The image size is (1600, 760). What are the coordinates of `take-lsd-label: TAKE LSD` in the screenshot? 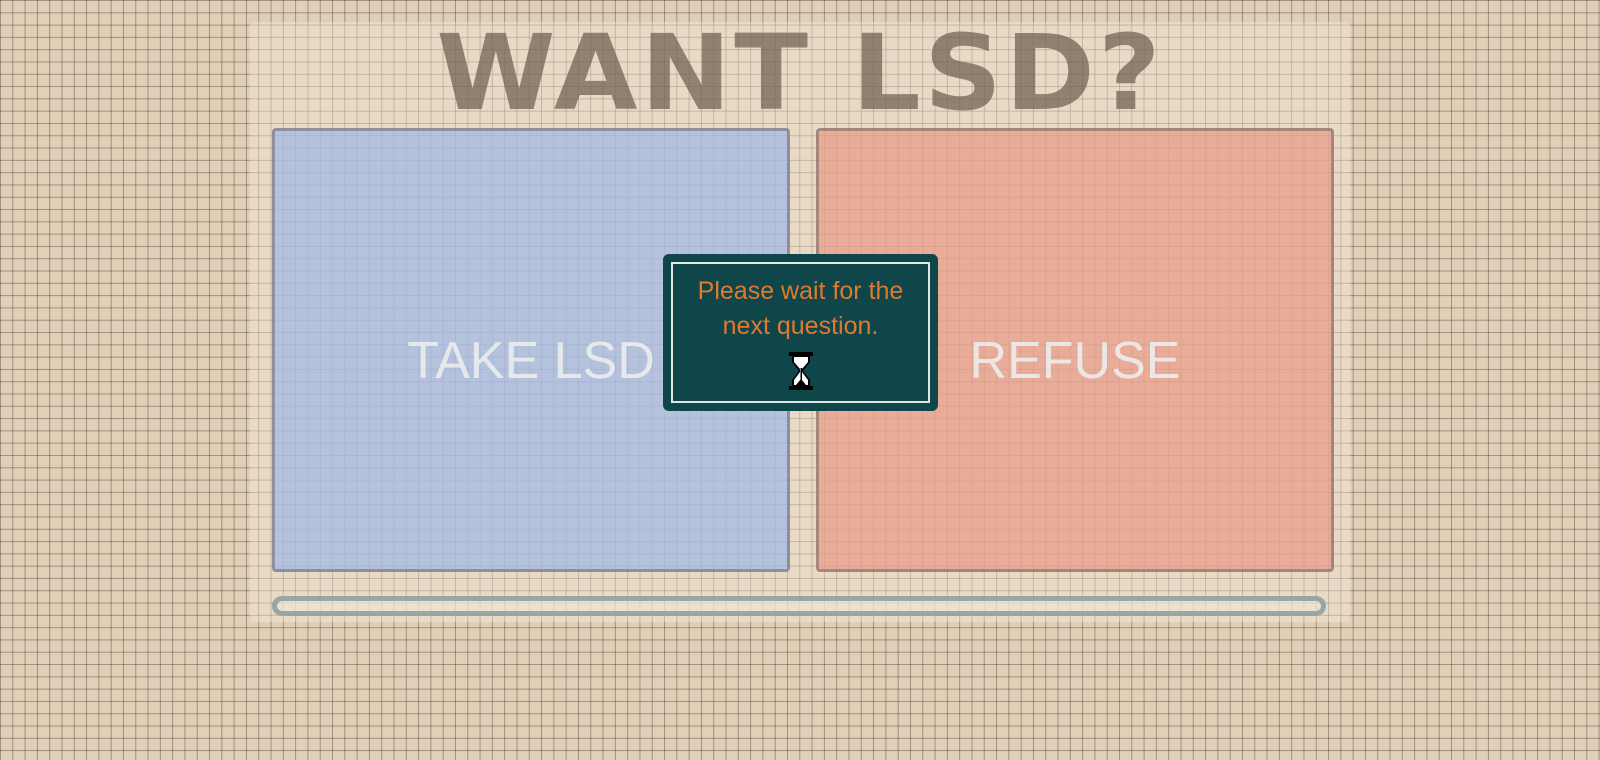 It's located at (531, 361).